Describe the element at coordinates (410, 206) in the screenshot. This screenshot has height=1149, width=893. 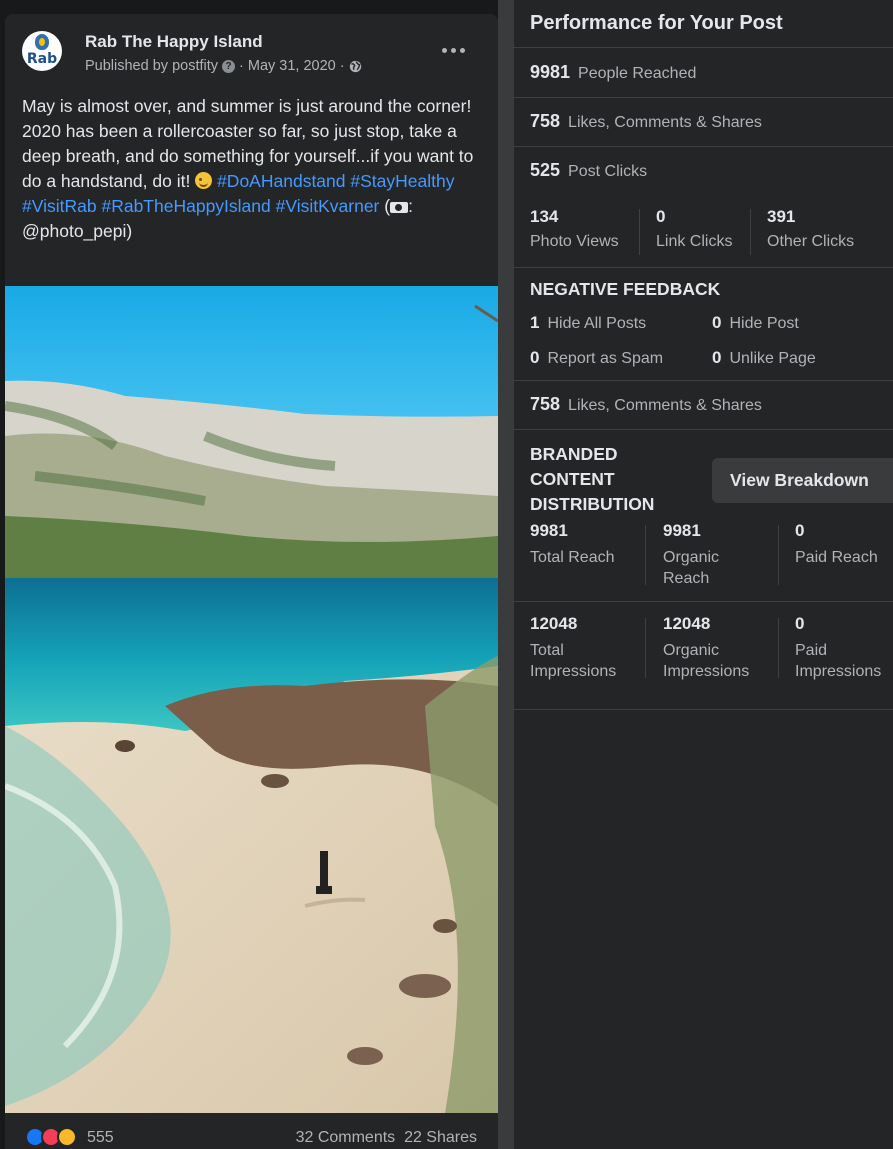
I see `credit-close: :` at that location.